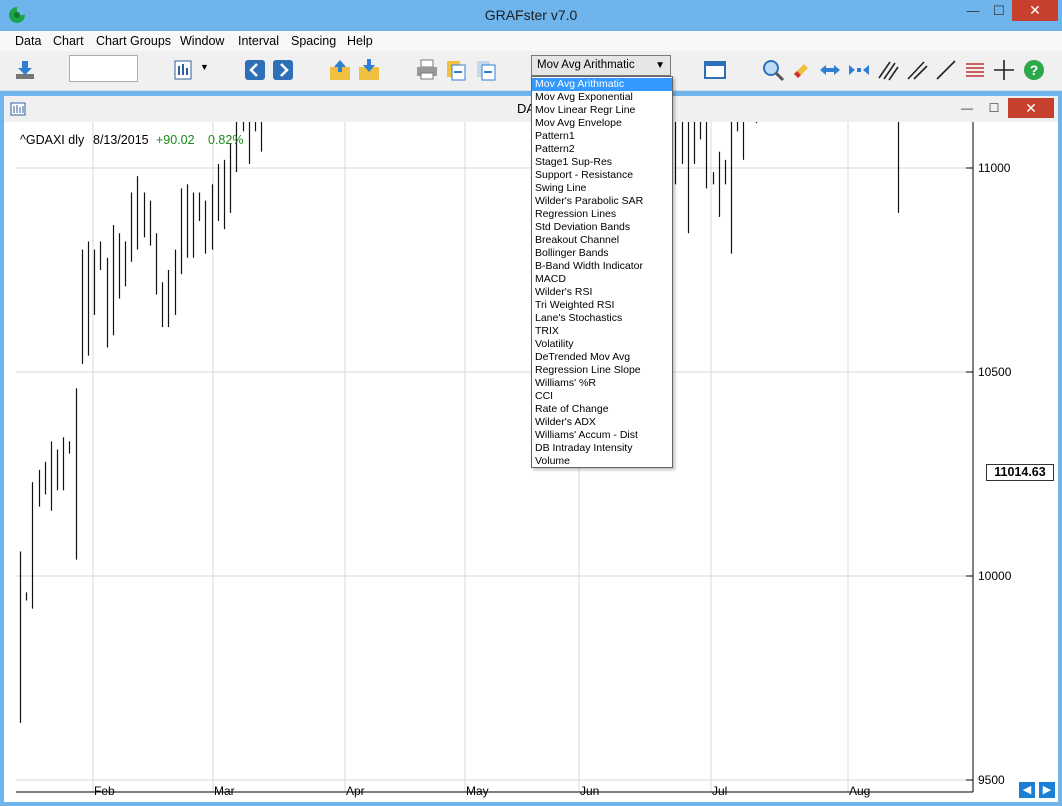 Image resolution: width=1062 pixels, height=806 pixels. Describe the element at coordinates (202, 41) in the screenshot. I see `menu-window: Window` at that location.